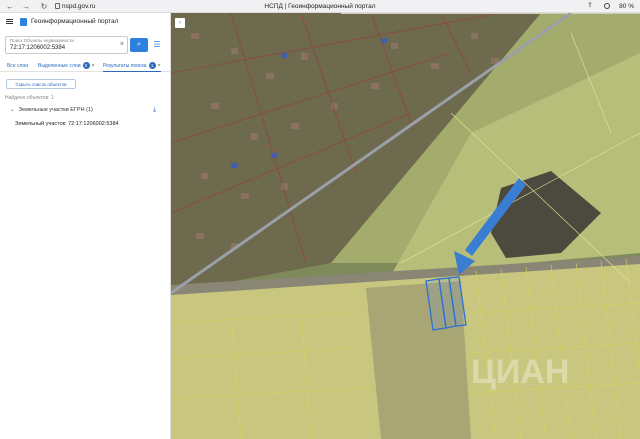  I want to click on zoom-level: 80 %, so click(626, 6).